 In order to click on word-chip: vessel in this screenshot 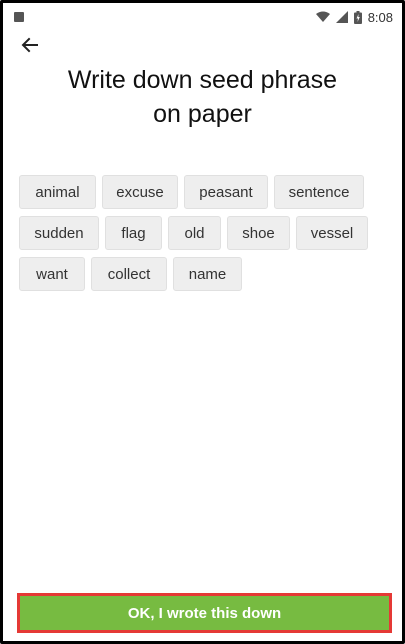, I will do `click(332, 233)`.